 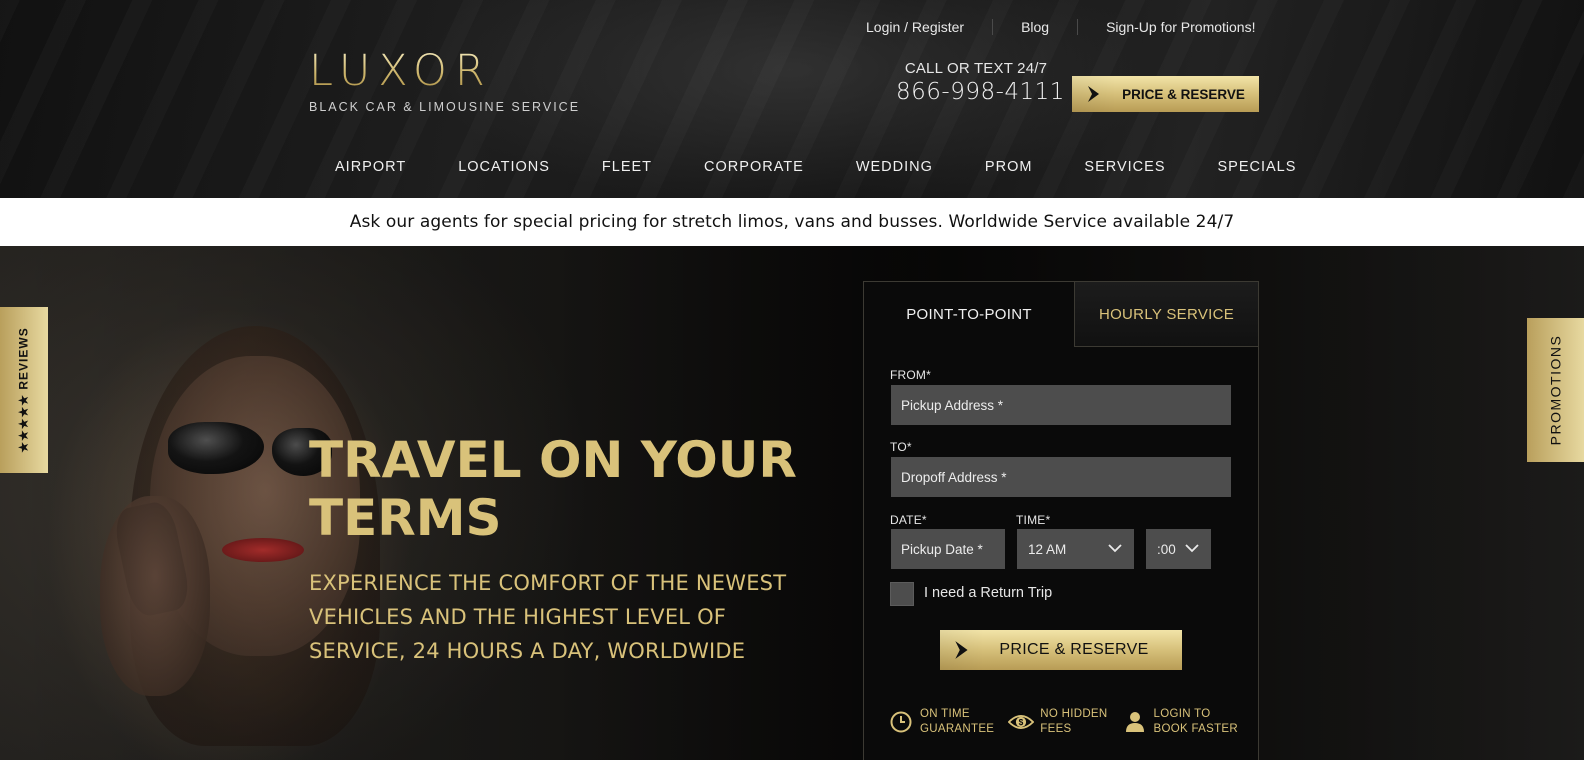 I want to click on blog-link: Blog, so click(x=1035, y=27).